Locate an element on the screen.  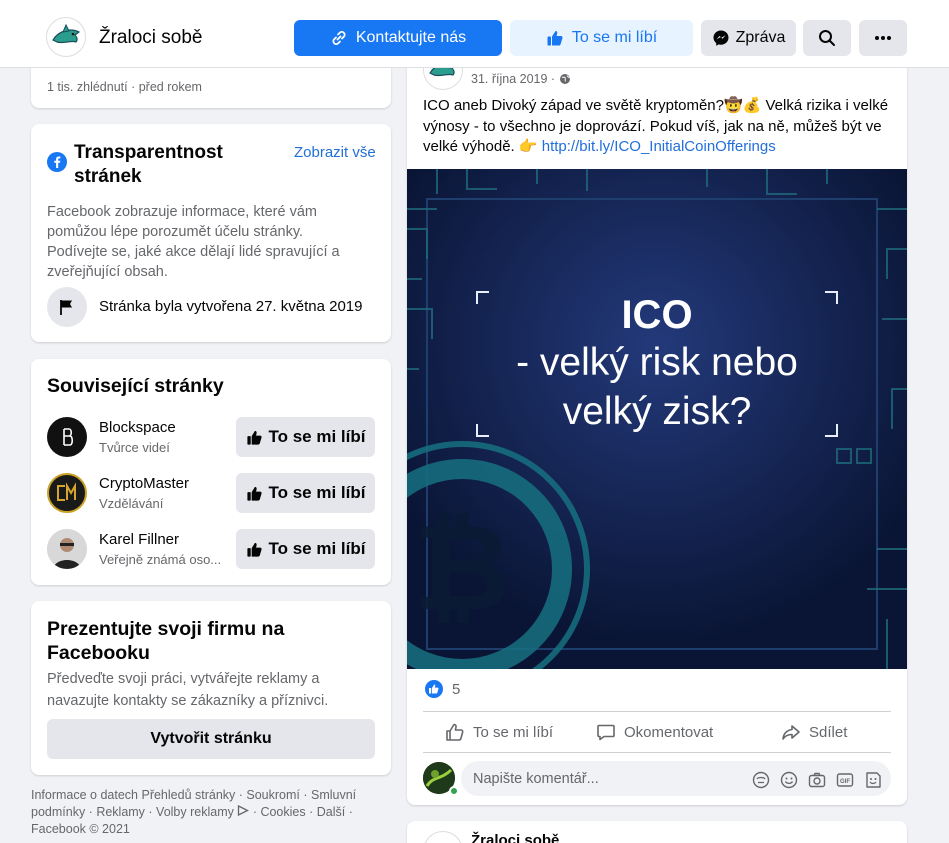
contact-button-label: Kontaktujte nás is located at coordinates (411, 37).